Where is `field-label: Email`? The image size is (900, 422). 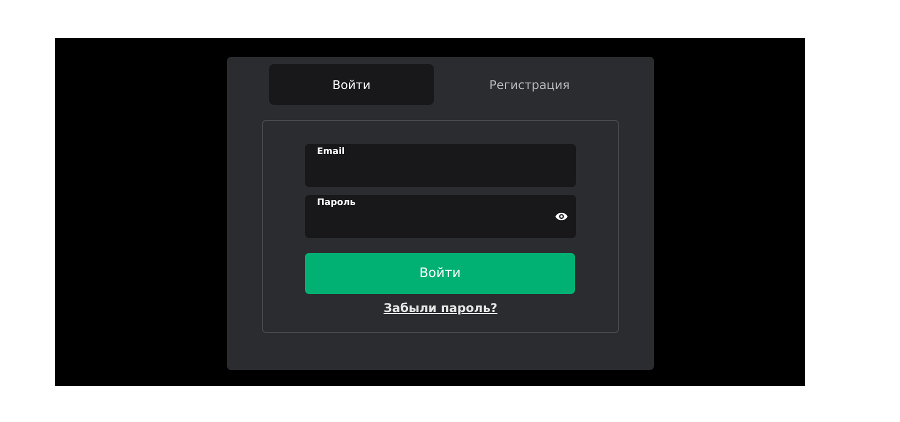 field-label: Email is located at coordinates (331, 152).